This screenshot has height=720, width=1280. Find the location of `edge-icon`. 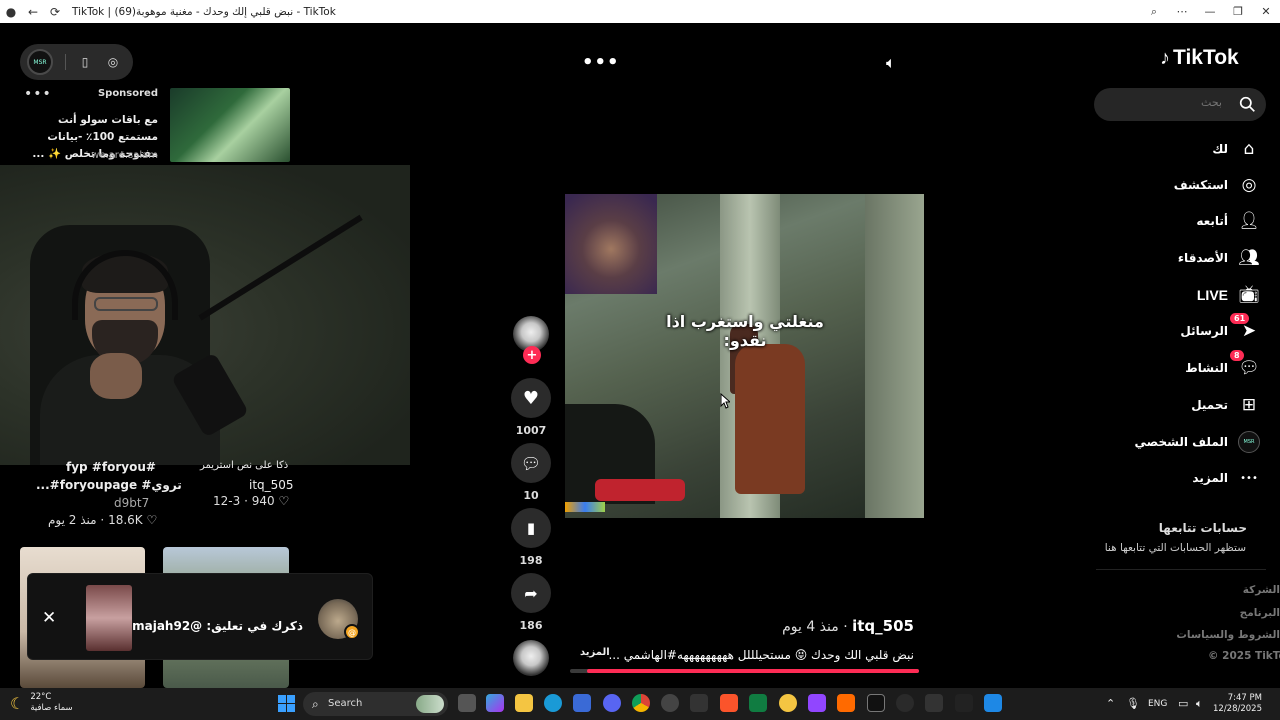

edge-icon is located at coordinates (553, 703).